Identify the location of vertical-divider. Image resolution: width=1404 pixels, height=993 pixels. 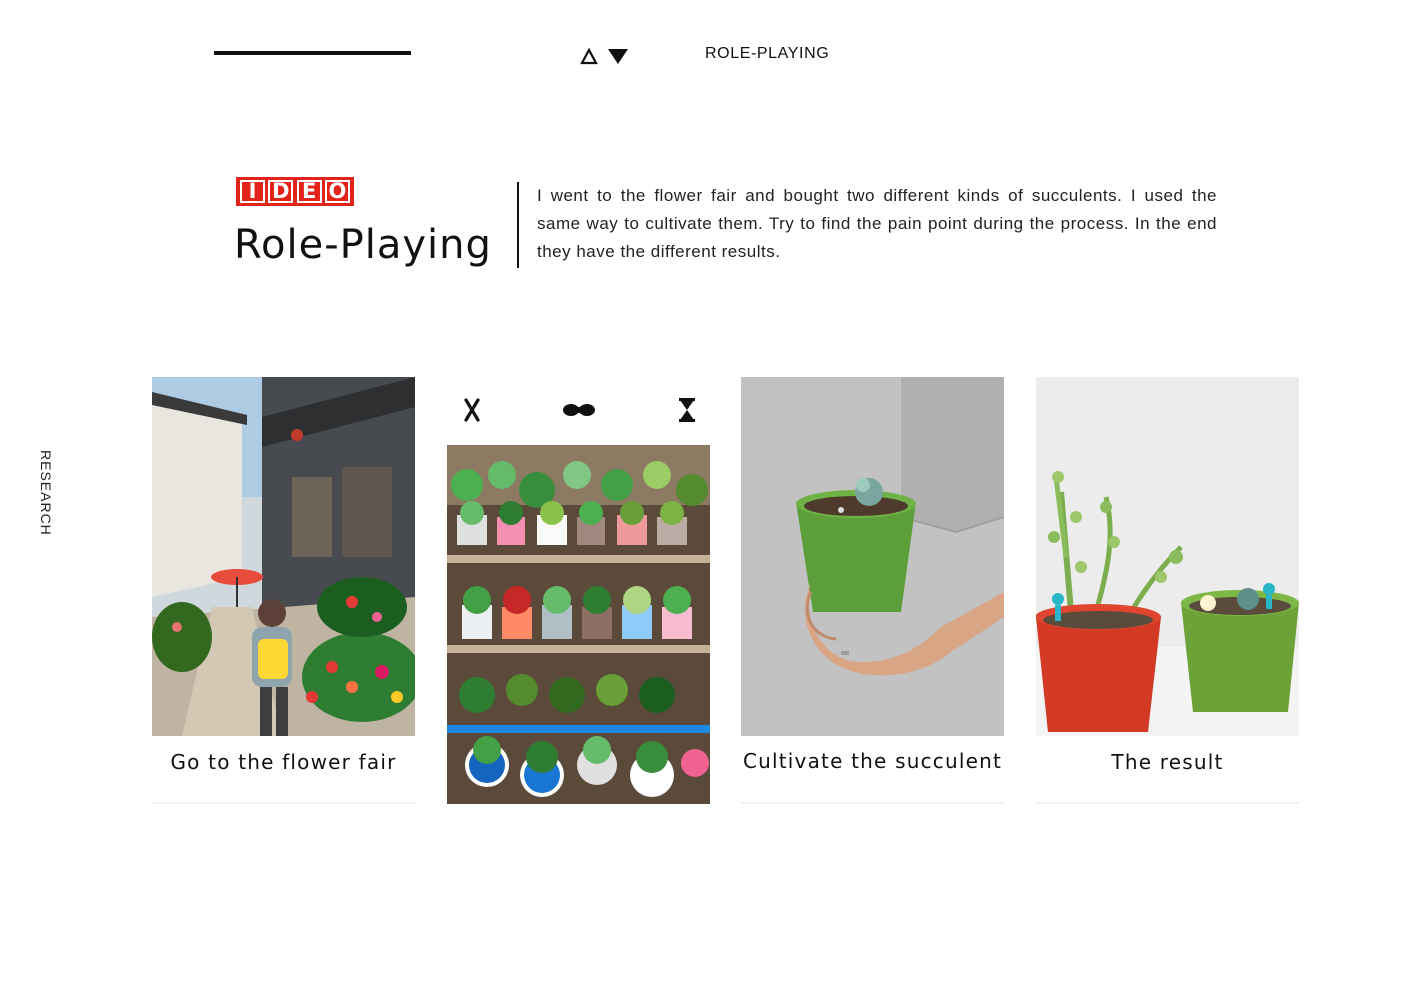
(518, 225).